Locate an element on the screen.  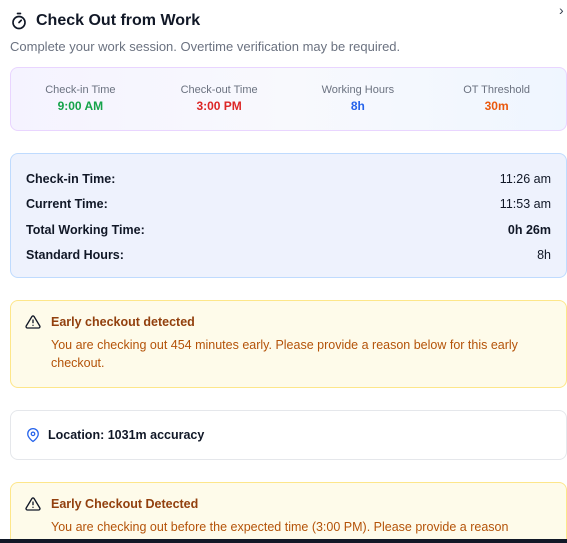
summary-ot-threshold: OT Threshold 30m is located at coordinates (496, 99).